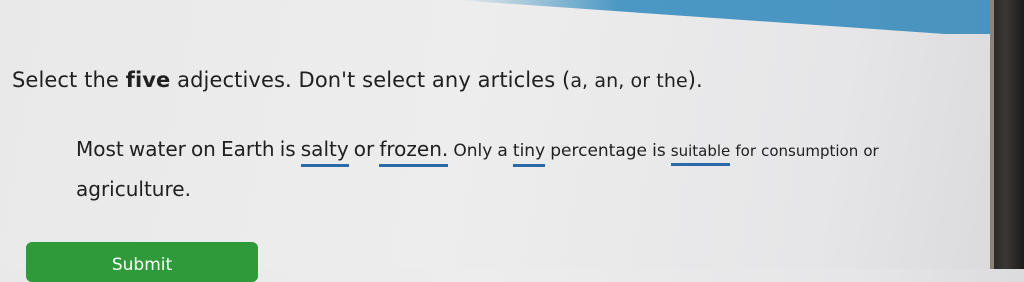  Describe the element at coordinates (142, 262) in the screenshot. I see `submit-button: Submit` at that location.